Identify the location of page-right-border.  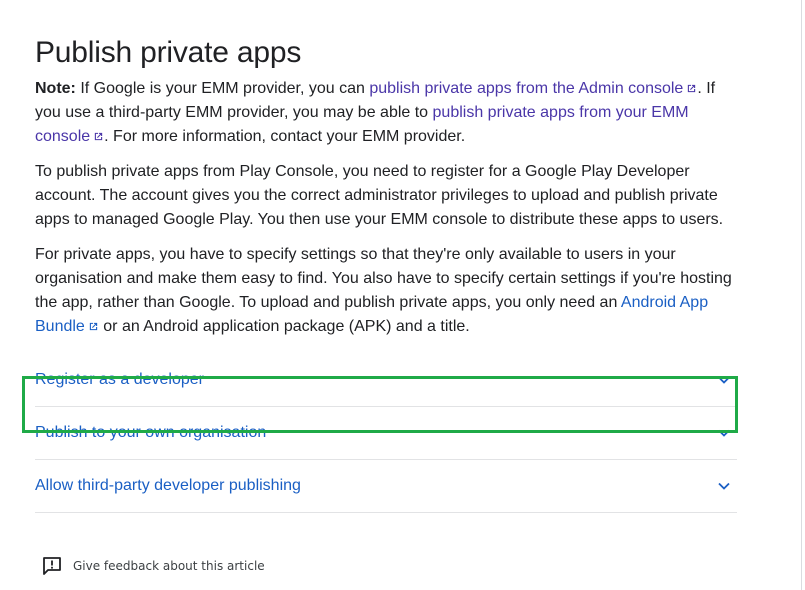
(801, 295).